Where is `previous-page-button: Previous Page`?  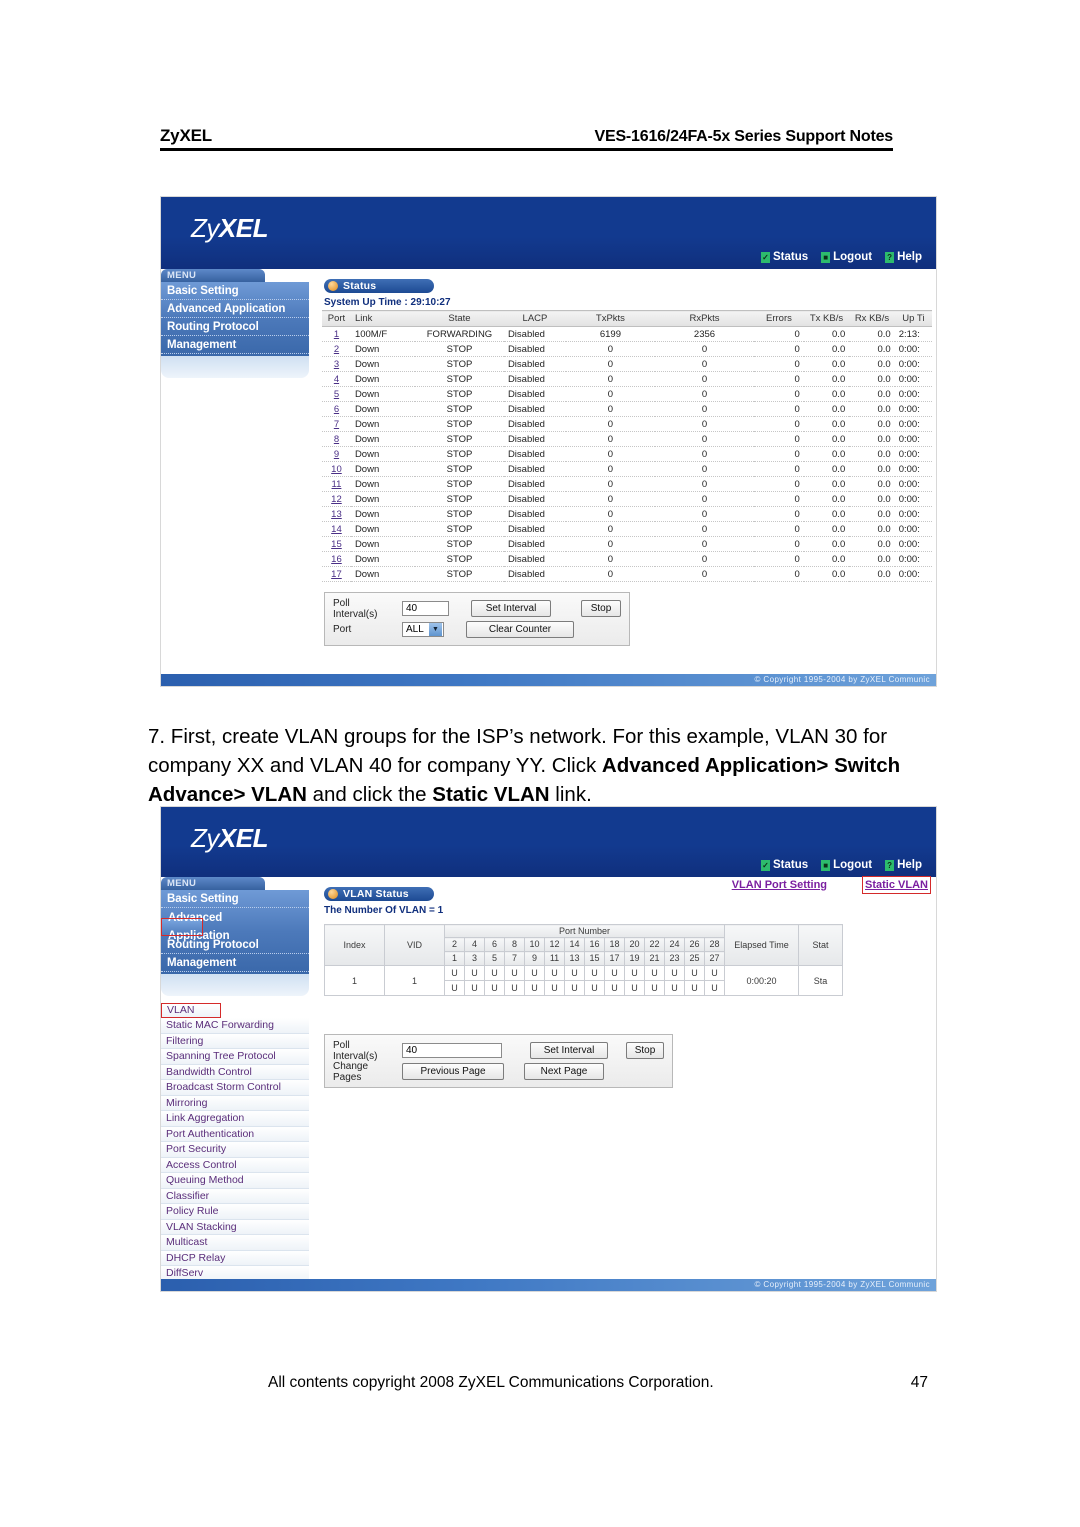
previous-page-button: Previous Page is located at coordinates (453, 1071).